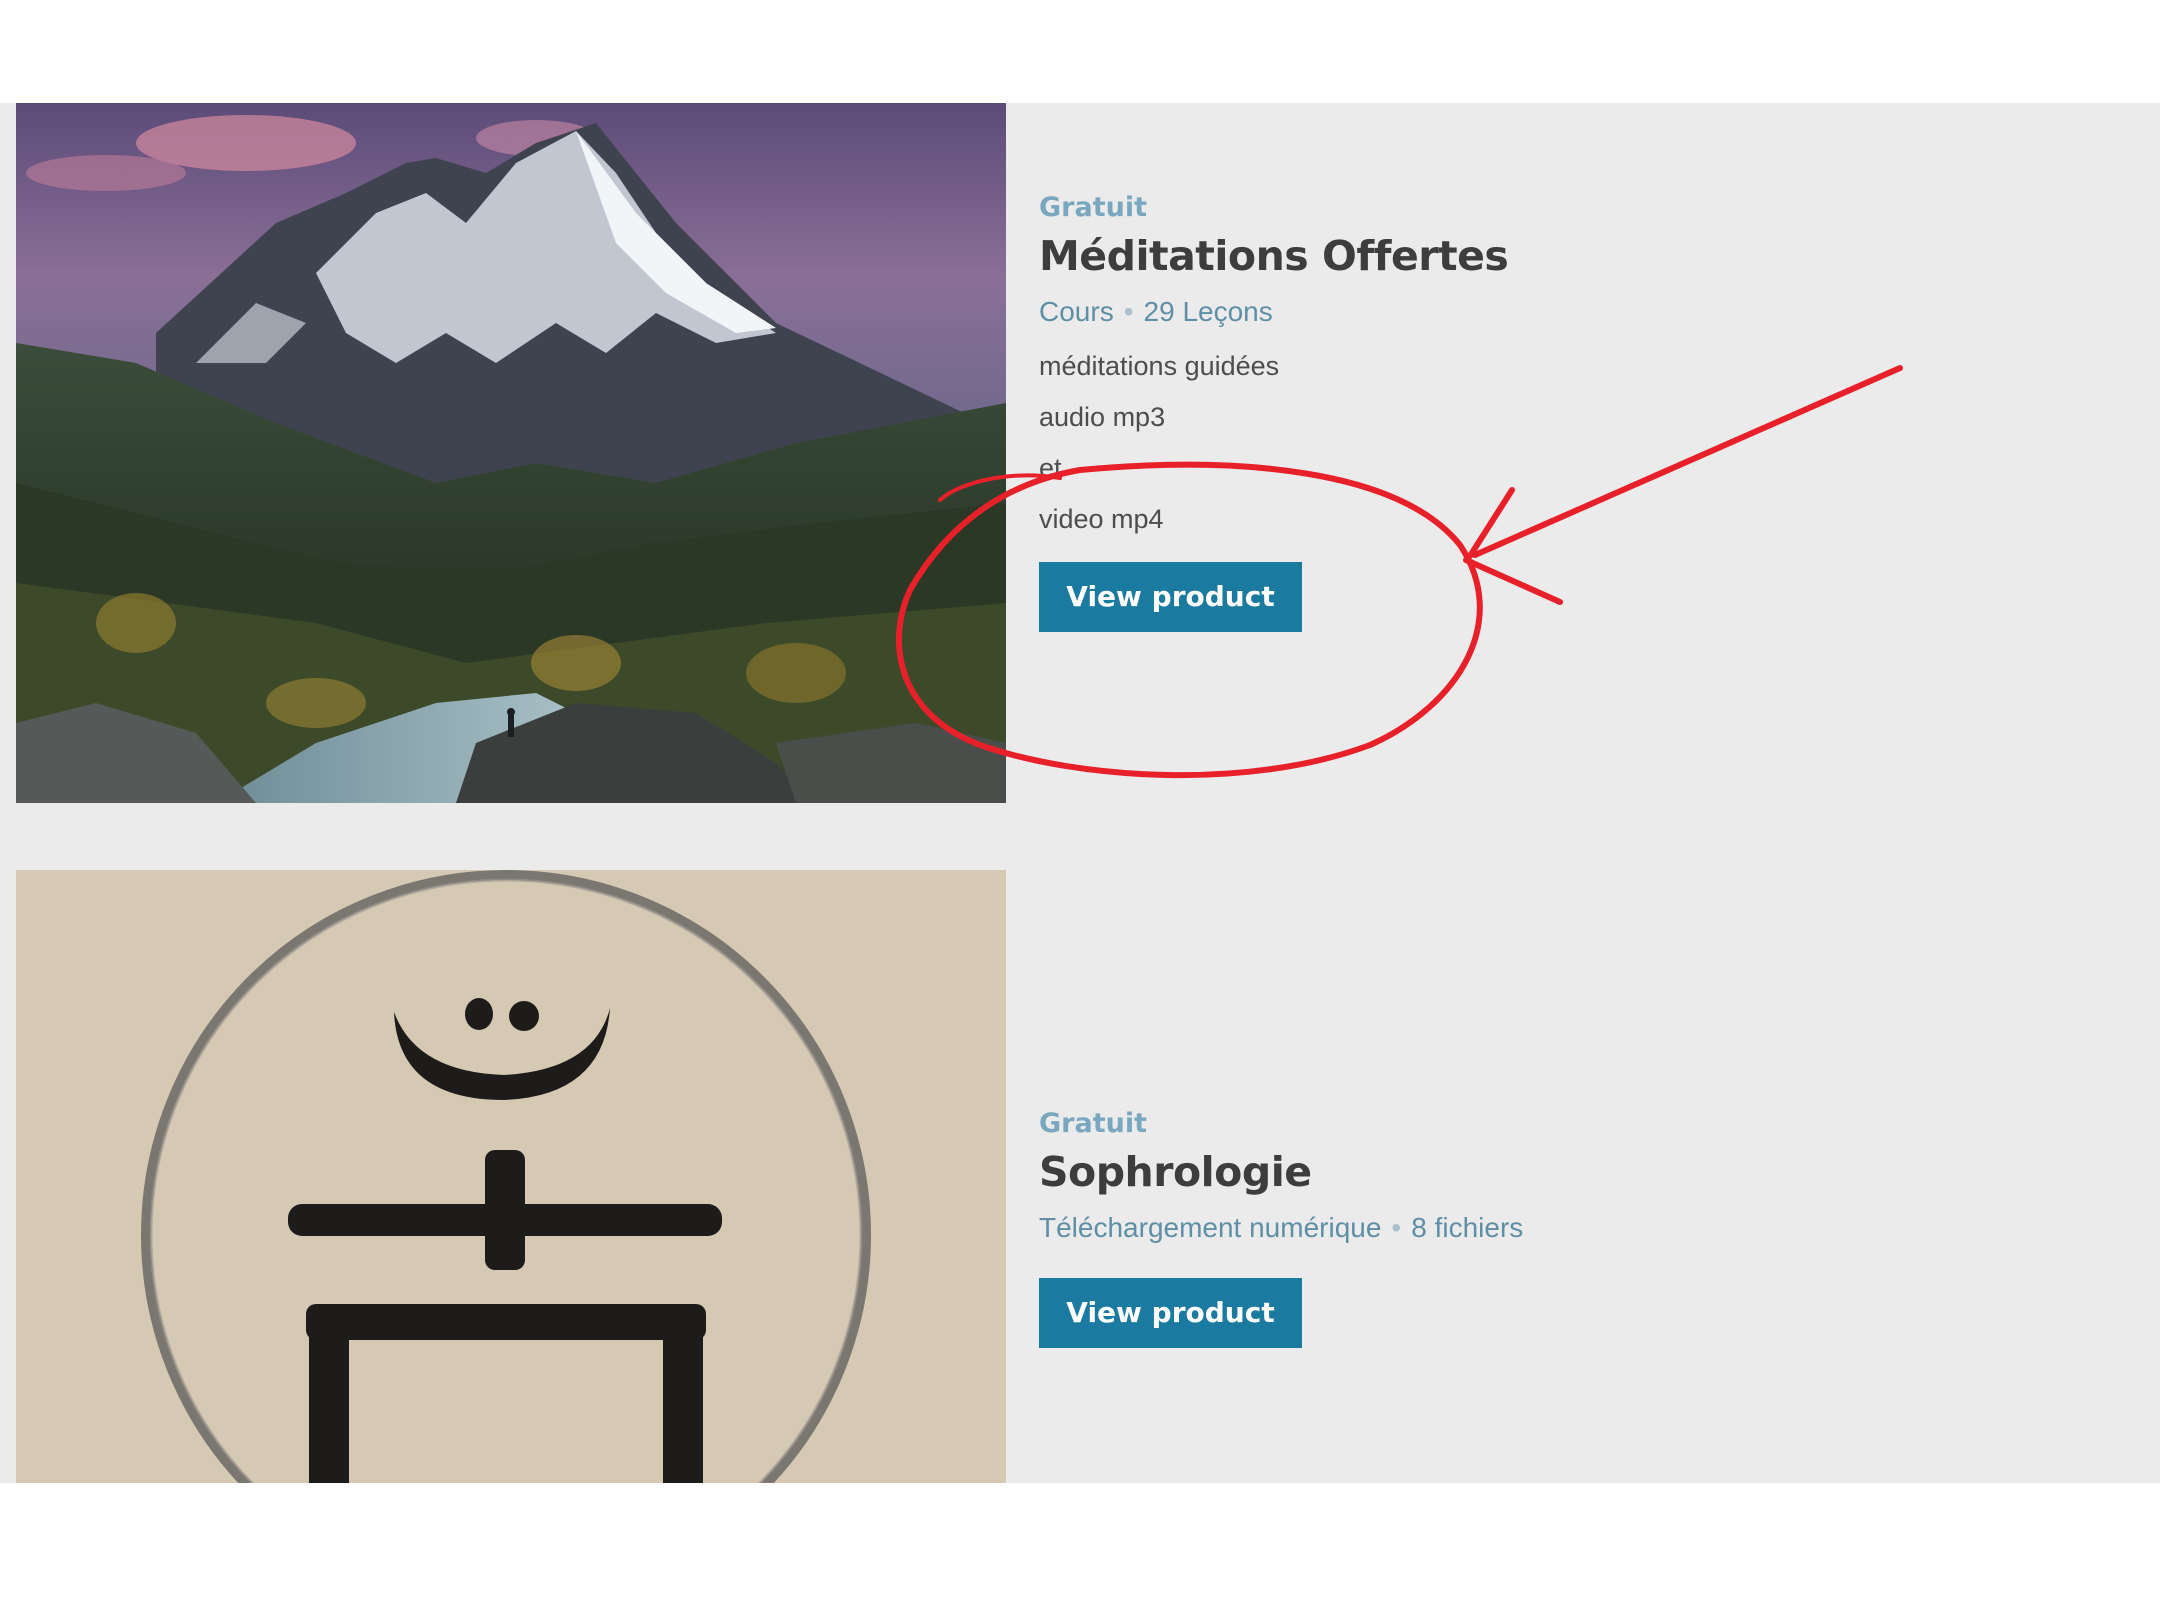 Image resolution: width=2160 pixels, height=1620 pixels. I want to click on product-meta: Cours • 29 Leçons, so click(1273, 312).